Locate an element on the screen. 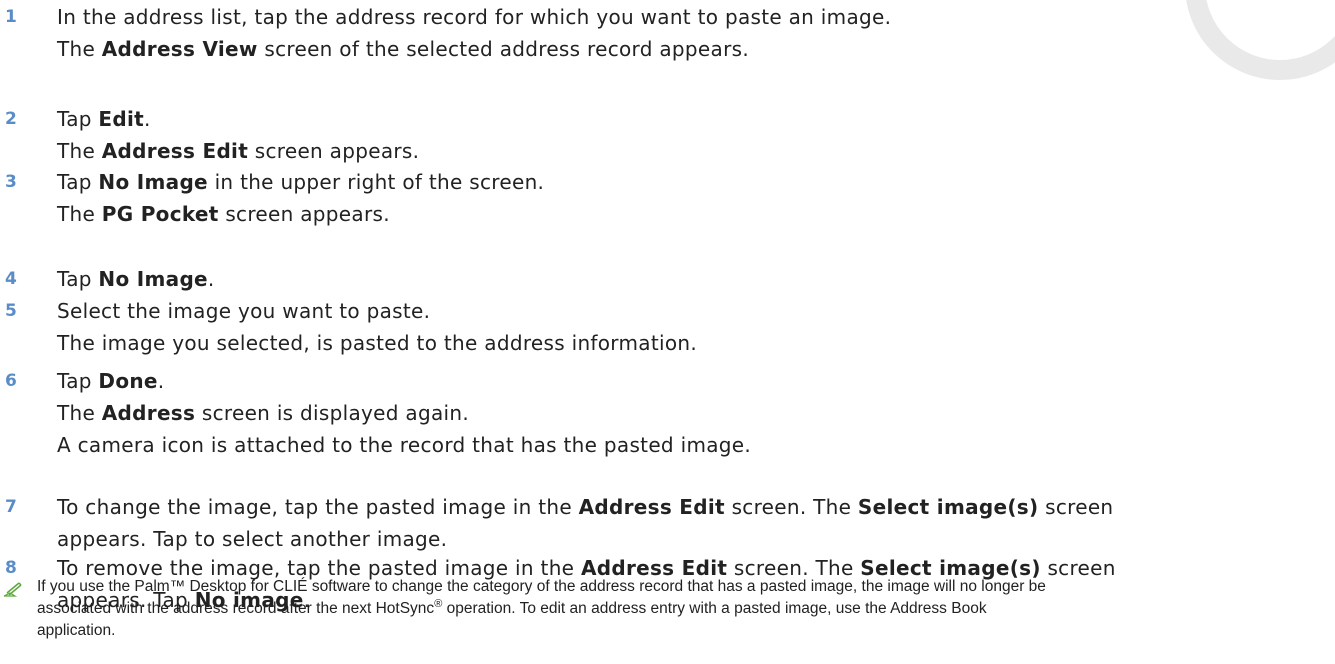 Image resolution: width=1335 pixels, height=664 pixels. pencil-note-icon is located at coordinates (12, 589).